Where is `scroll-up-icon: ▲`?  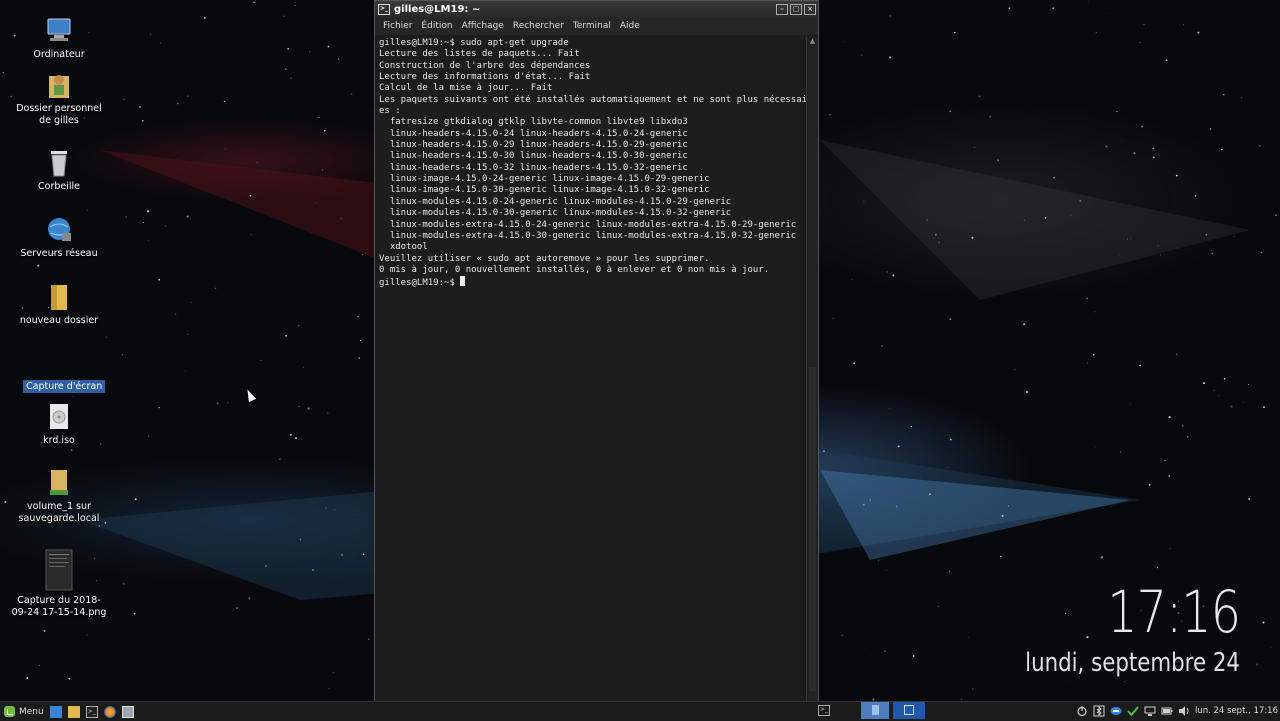 scroll-up-icon: ▲ is located at coordinates (812, 41).